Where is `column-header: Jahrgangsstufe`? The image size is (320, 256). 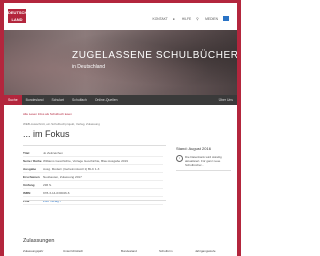
column-header: Jahrgangsstufe is located at coordinates (205, 251).